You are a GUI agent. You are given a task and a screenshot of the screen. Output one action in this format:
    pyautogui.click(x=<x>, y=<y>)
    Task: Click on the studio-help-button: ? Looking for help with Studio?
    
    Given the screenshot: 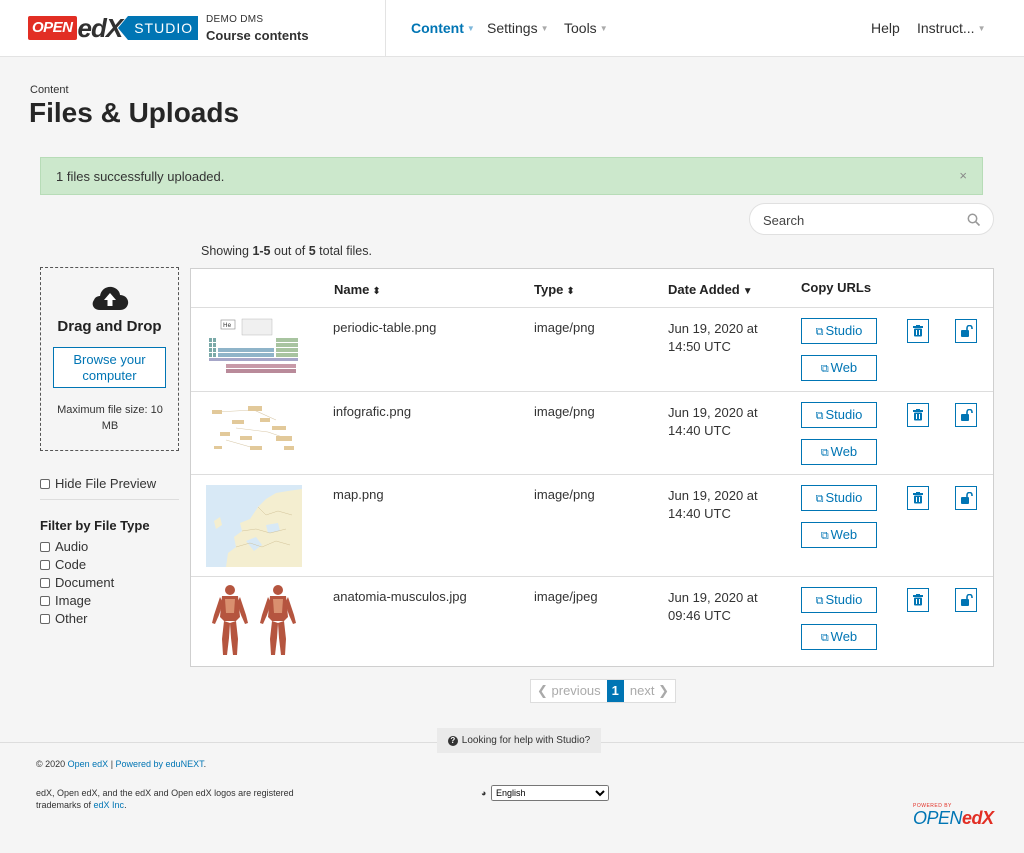 What is the action you would take?
    pyautogui.click(x=519, y=740)
    